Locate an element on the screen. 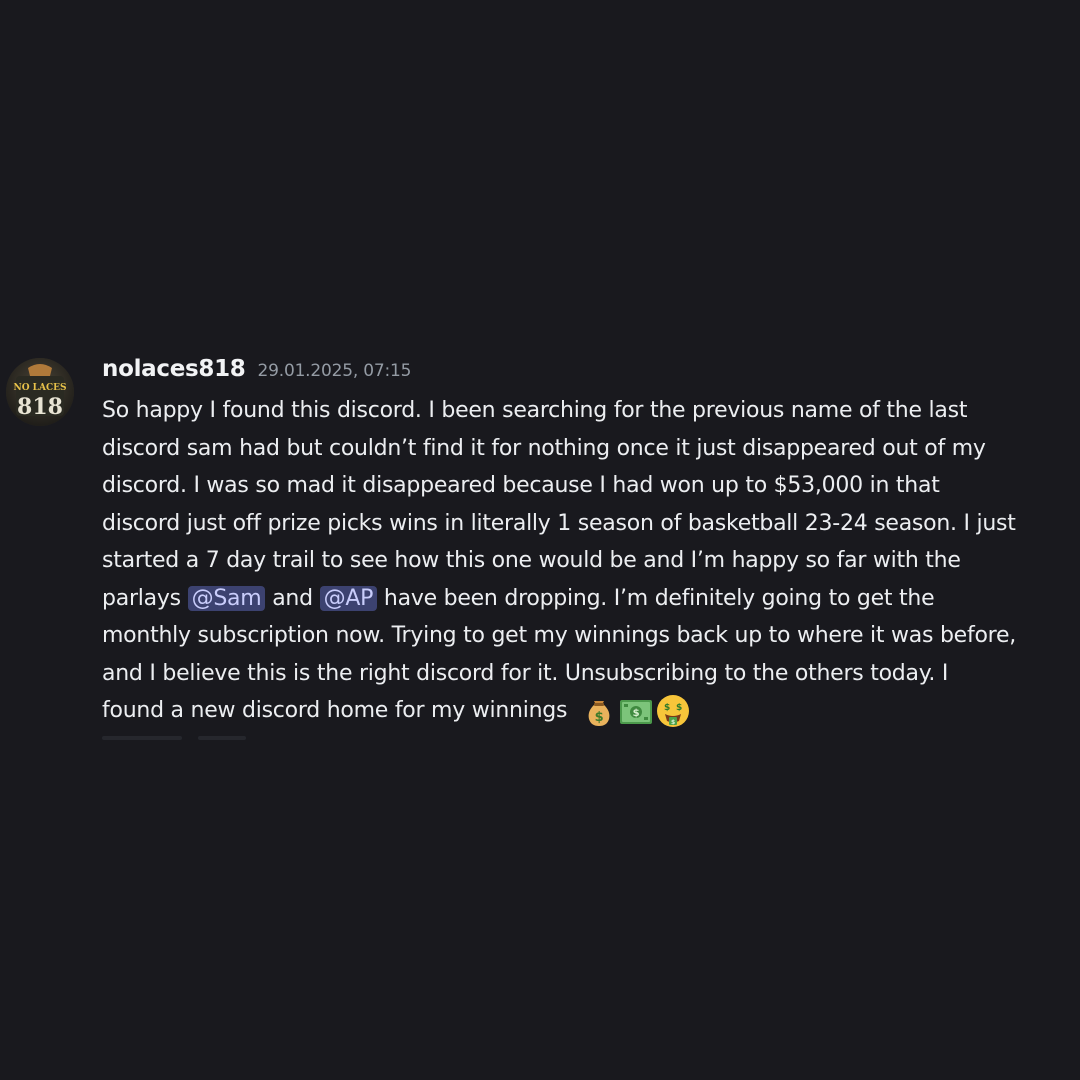 This screenshot has height=1080, width=1080. avatar-image: NO LACES 818 is located at coordinates (40, 392).